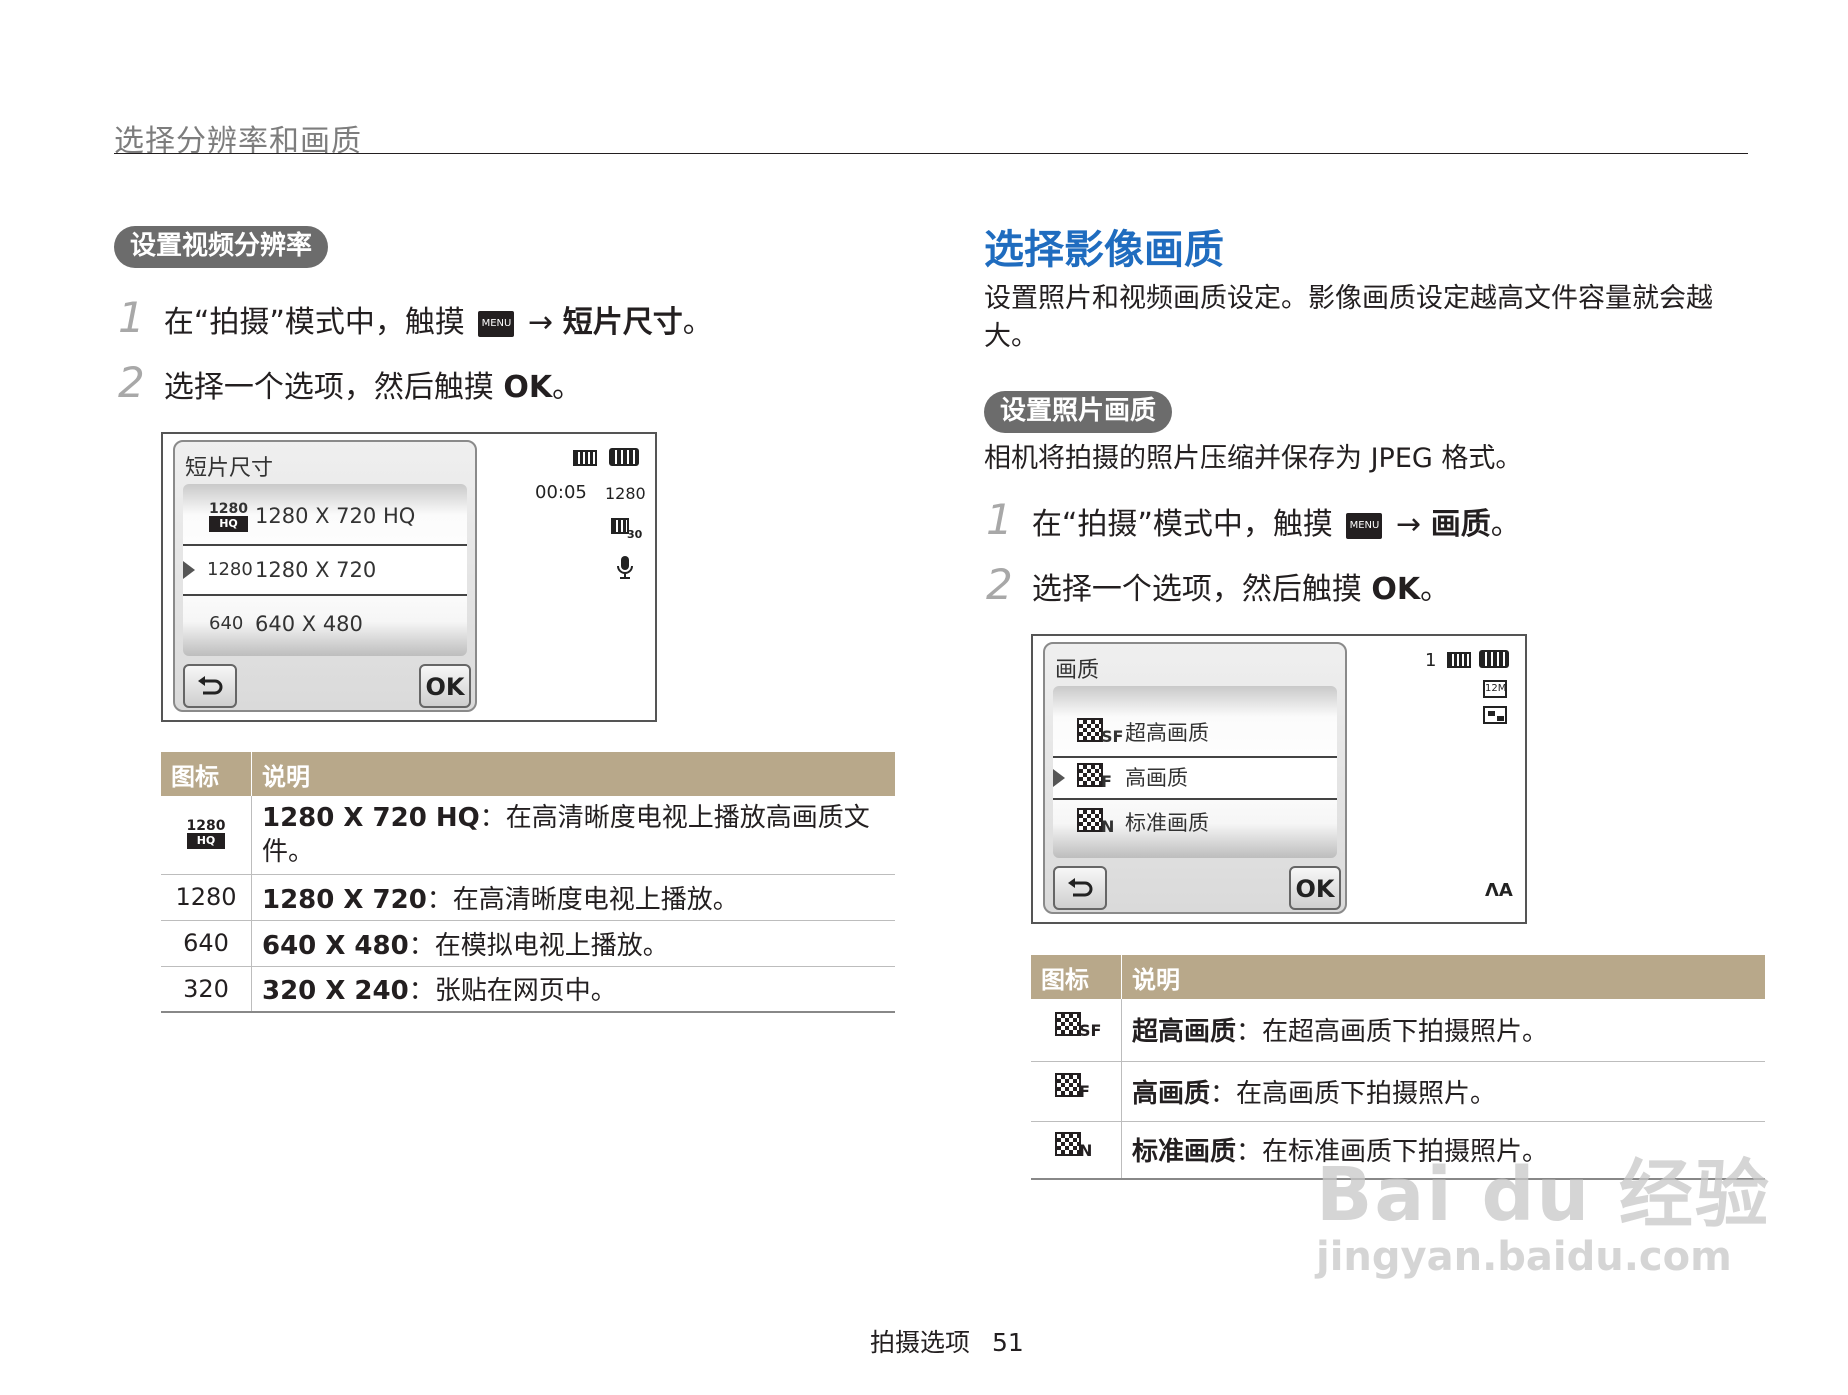 Image resolution: width=1848 pixels, height=1395 pixels. I want to click on microphone-icon, so click(625, 570).